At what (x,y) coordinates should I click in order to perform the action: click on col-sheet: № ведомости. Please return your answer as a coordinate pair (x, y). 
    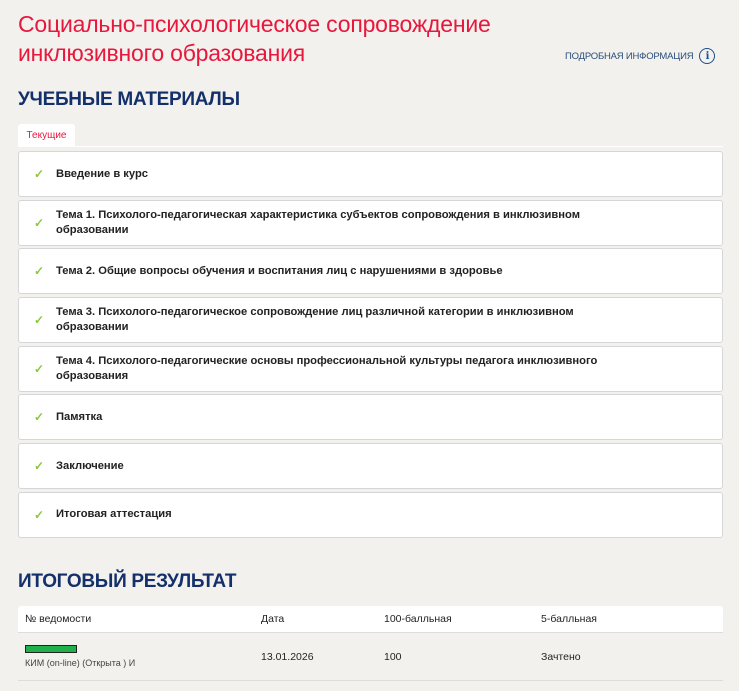
    Looking at the image, I should click on (58, 619).